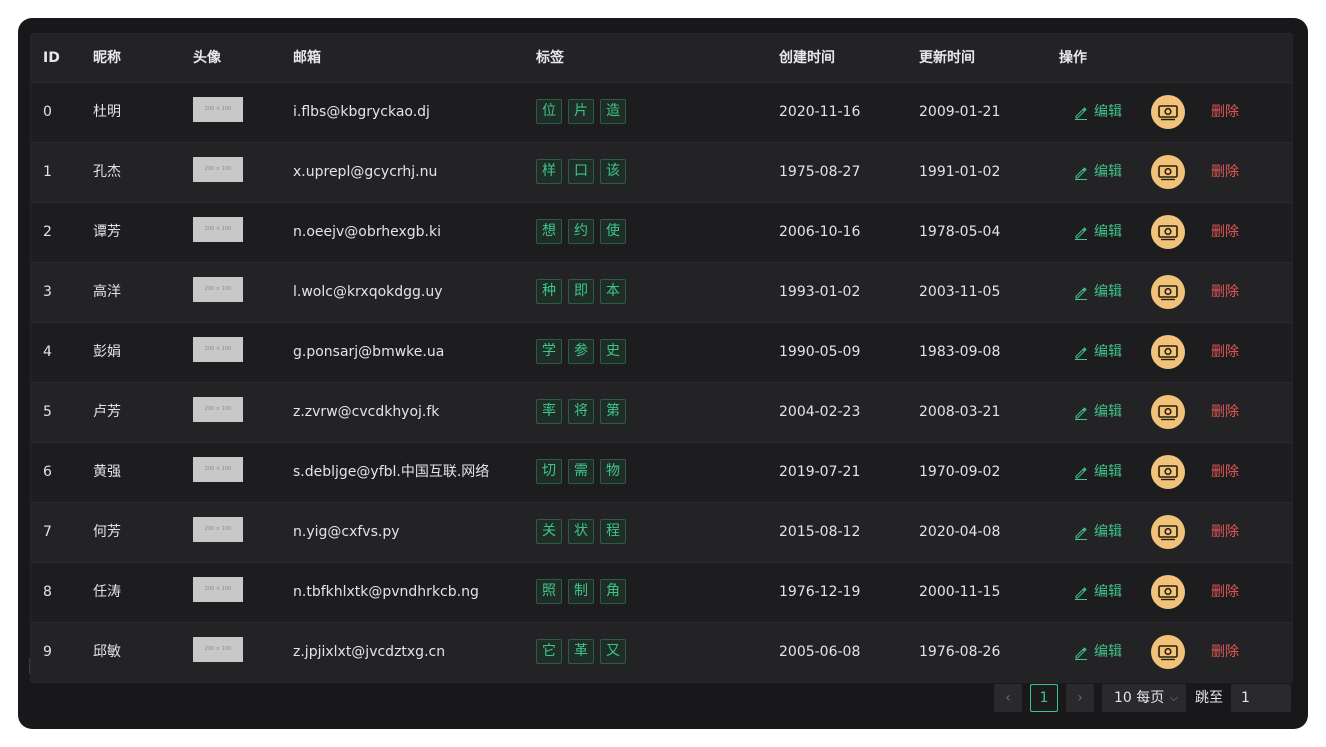 This screenshot has height=747, width=1326. What do you see at coordinates (346, 532) in the screenshot?
I see `cell-email: n.yig@cxfvs.py` at bounding box center [346, 532].